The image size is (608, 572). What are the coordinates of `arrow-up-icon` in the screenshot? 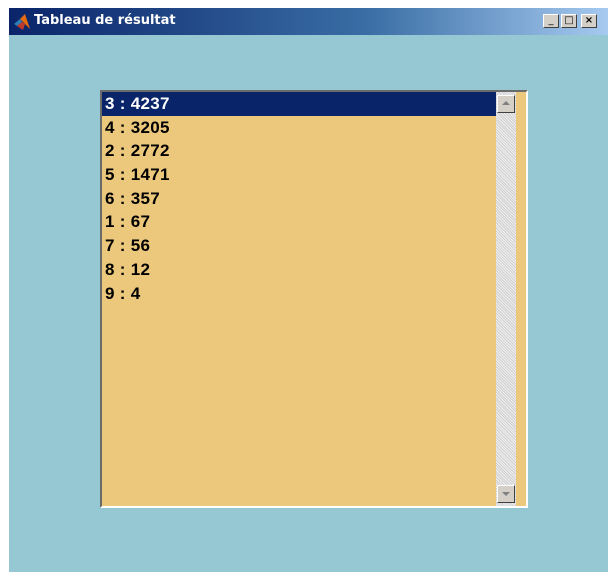 It's located at (506, 103).